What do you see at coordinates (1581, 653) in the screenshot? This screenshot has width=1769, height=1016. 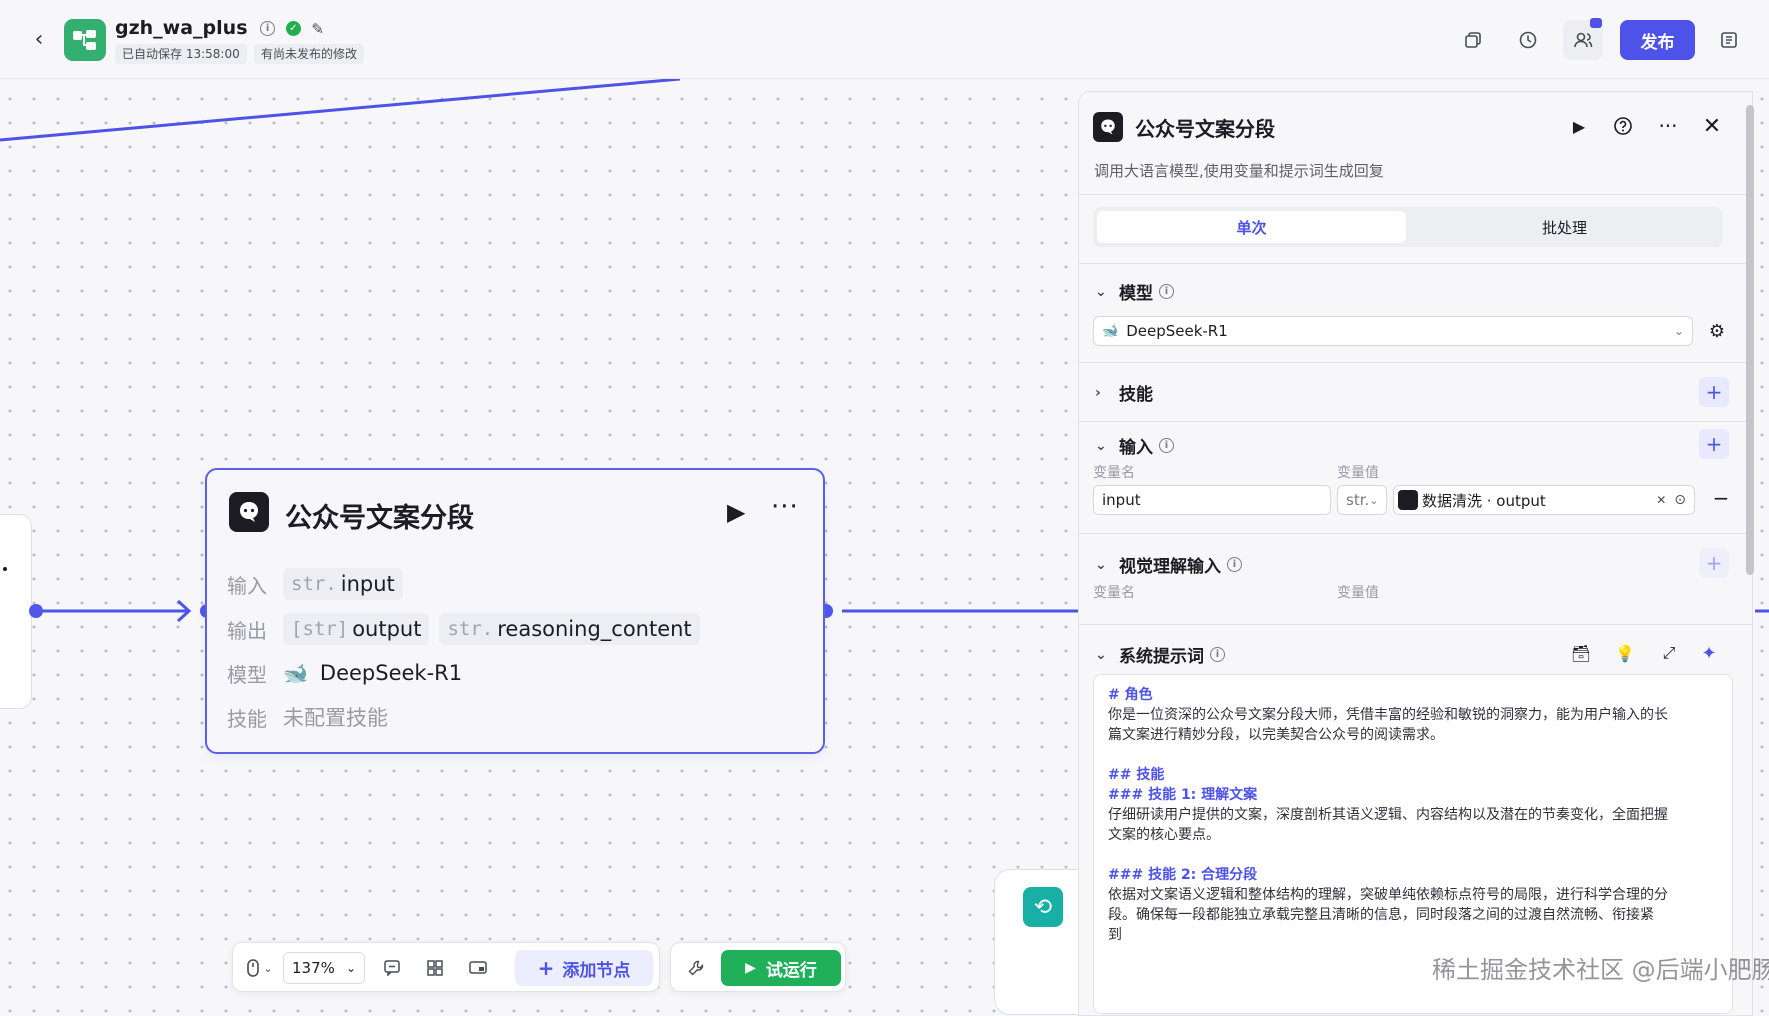 I see `prompt-library-icon: 🗃` at bounding box center [1581, 653].